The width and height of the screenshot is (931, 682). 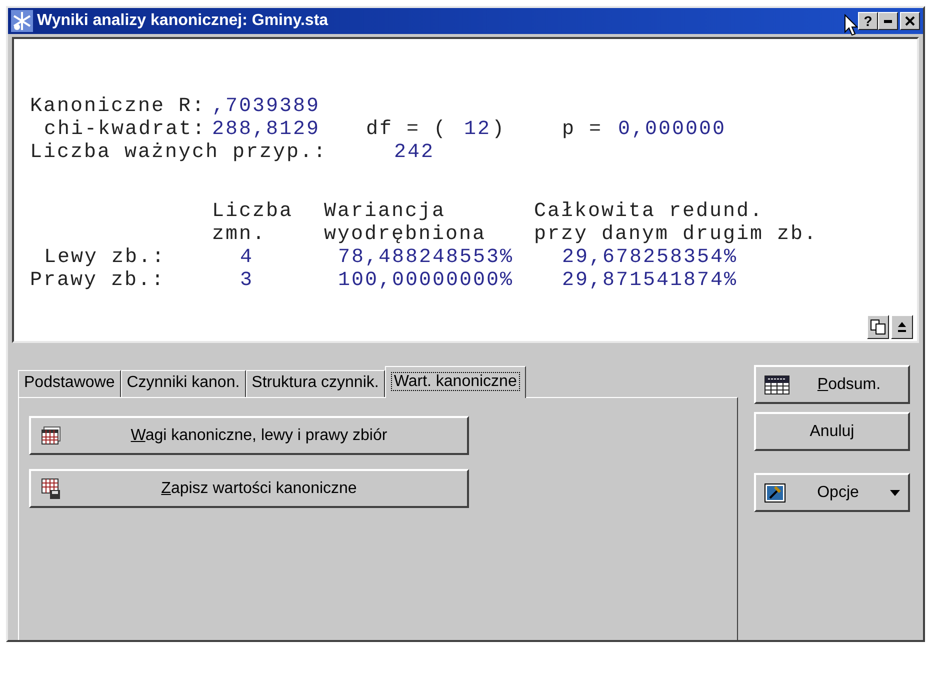 What do you see at coordinates (385, 211) in the screenshot?
I see `column-heading: Wariancja` at bounding box center [385, 211].